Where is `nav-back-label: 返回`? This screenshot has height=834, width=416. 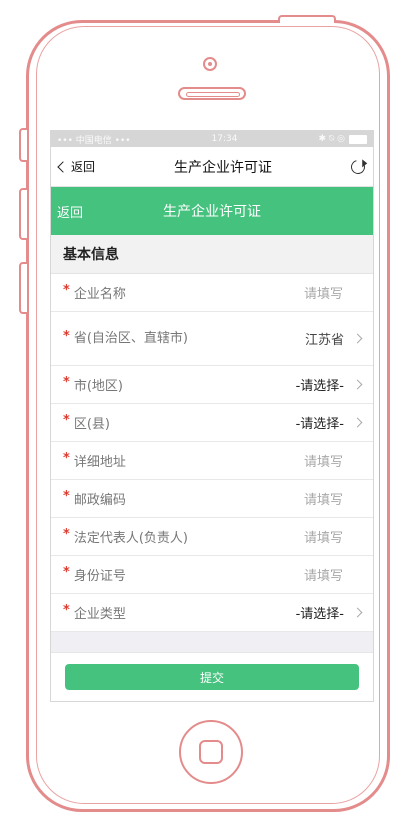 nav-back-label: 返回 is located at coordinates (83, 167).